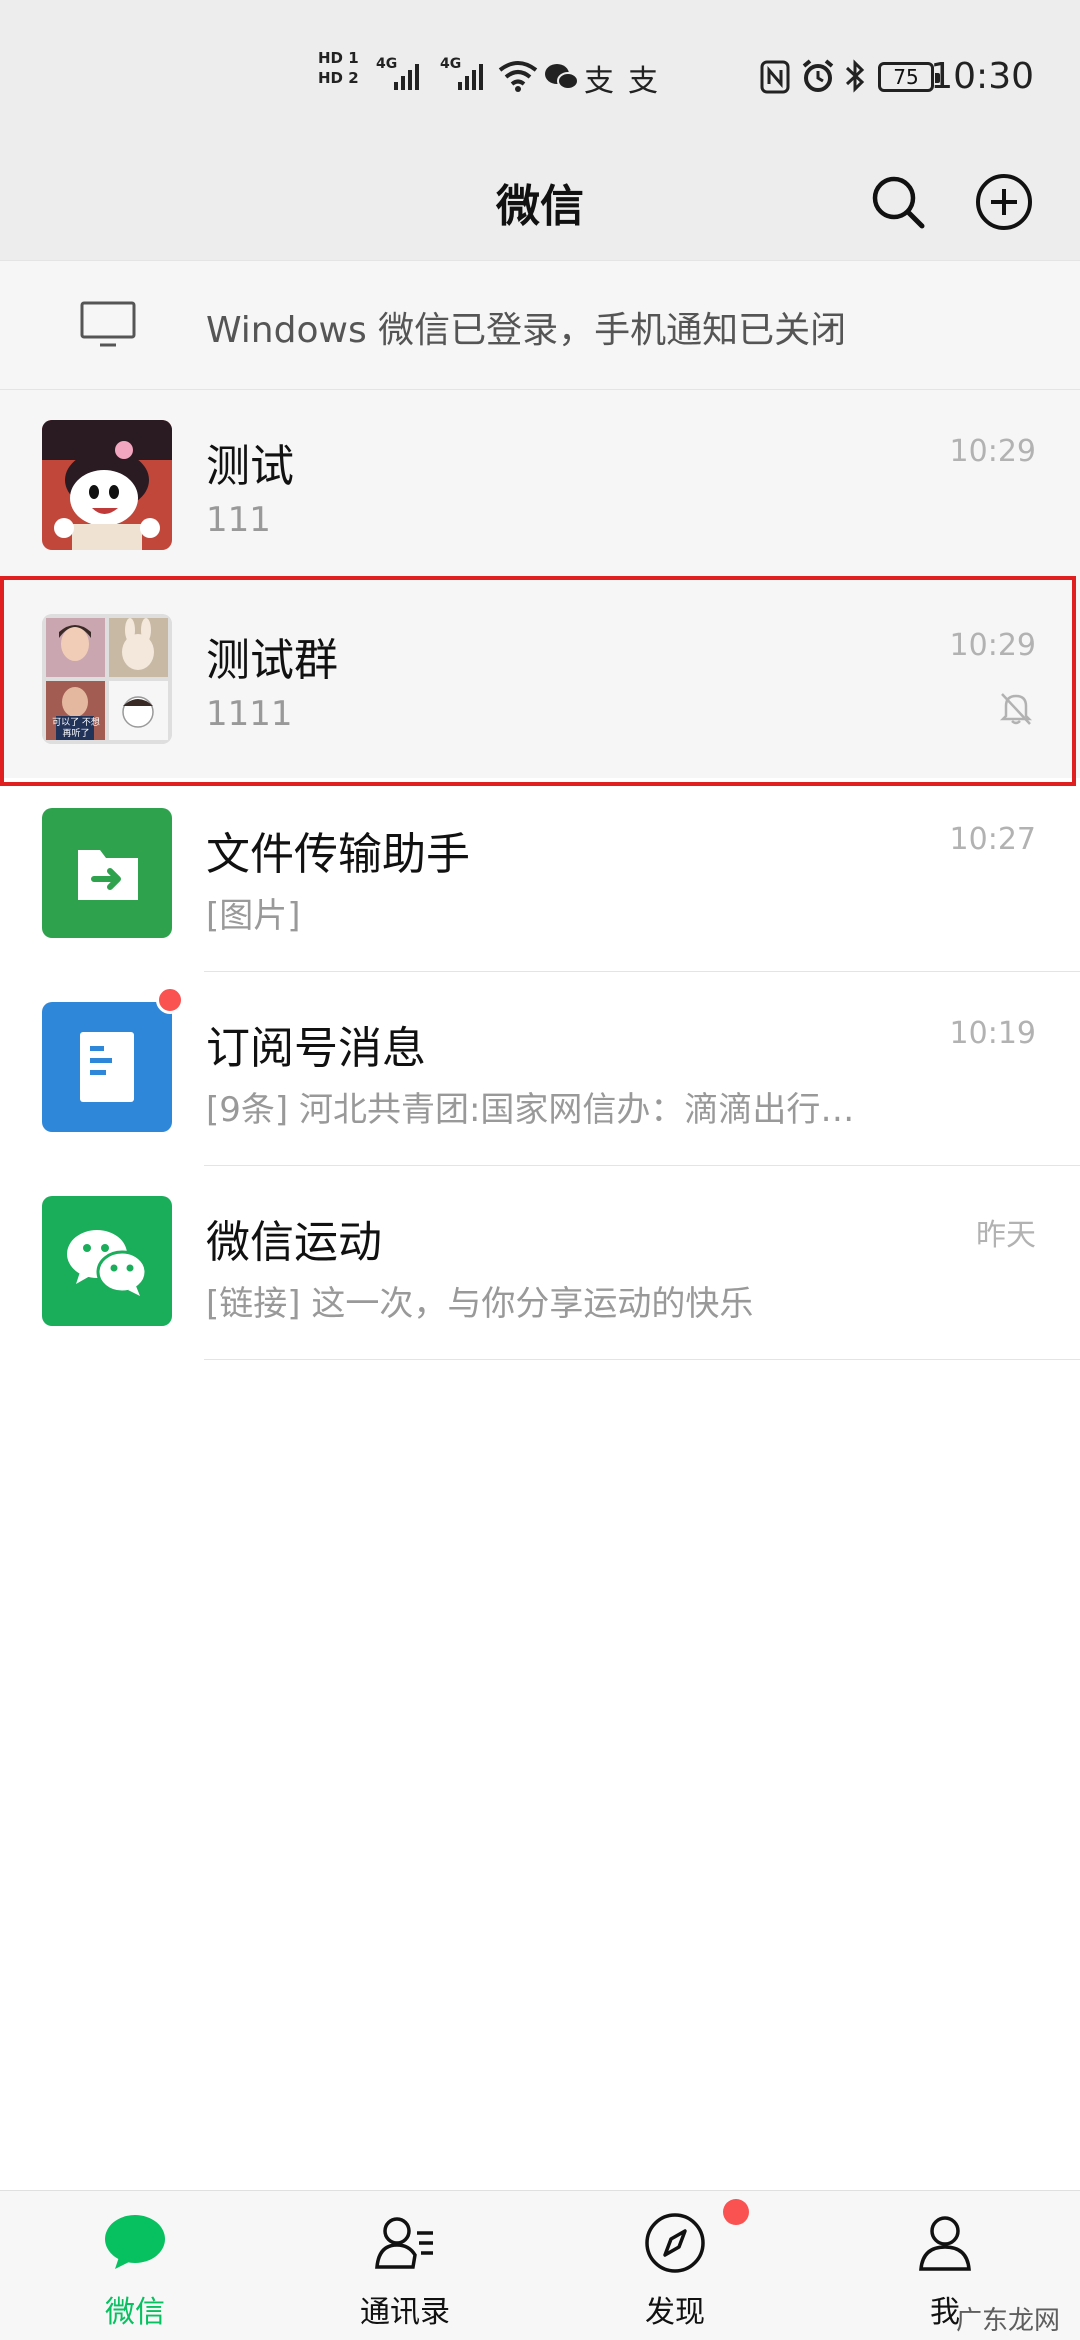  Describe the element at coordinates (945, 2243) in the screenshot. I see `person-icon` at that location.